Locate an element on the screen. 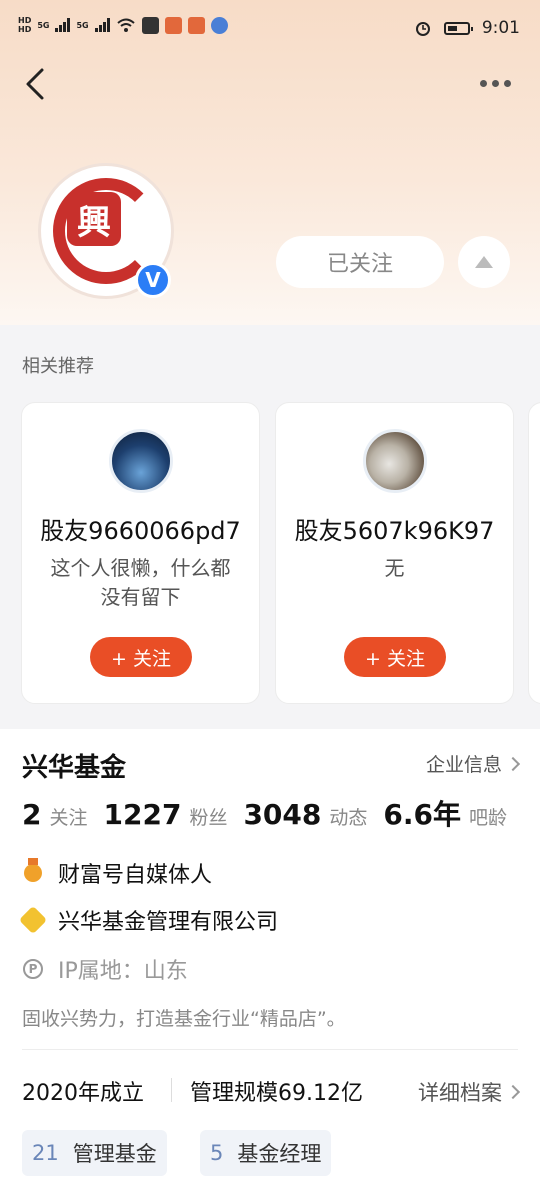 This screenshot has width=540, height=1200. badge-text: 财富号自媒体人 is located at coordinates (135, 875).